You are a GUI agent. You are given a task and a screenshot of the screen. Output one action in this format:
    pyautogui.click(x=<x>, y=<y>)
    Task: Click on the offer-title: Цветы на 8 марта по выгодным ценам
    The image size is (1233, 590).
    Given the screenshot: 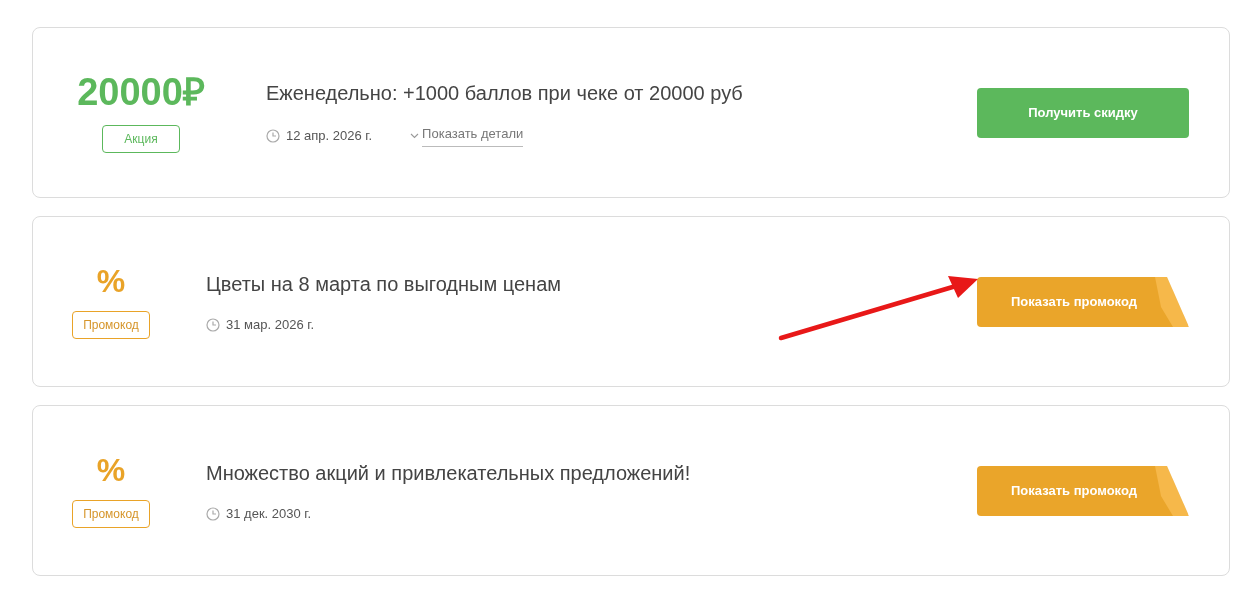 What is the action you would take?
    pyautogui.click(x=384, y=284)
    